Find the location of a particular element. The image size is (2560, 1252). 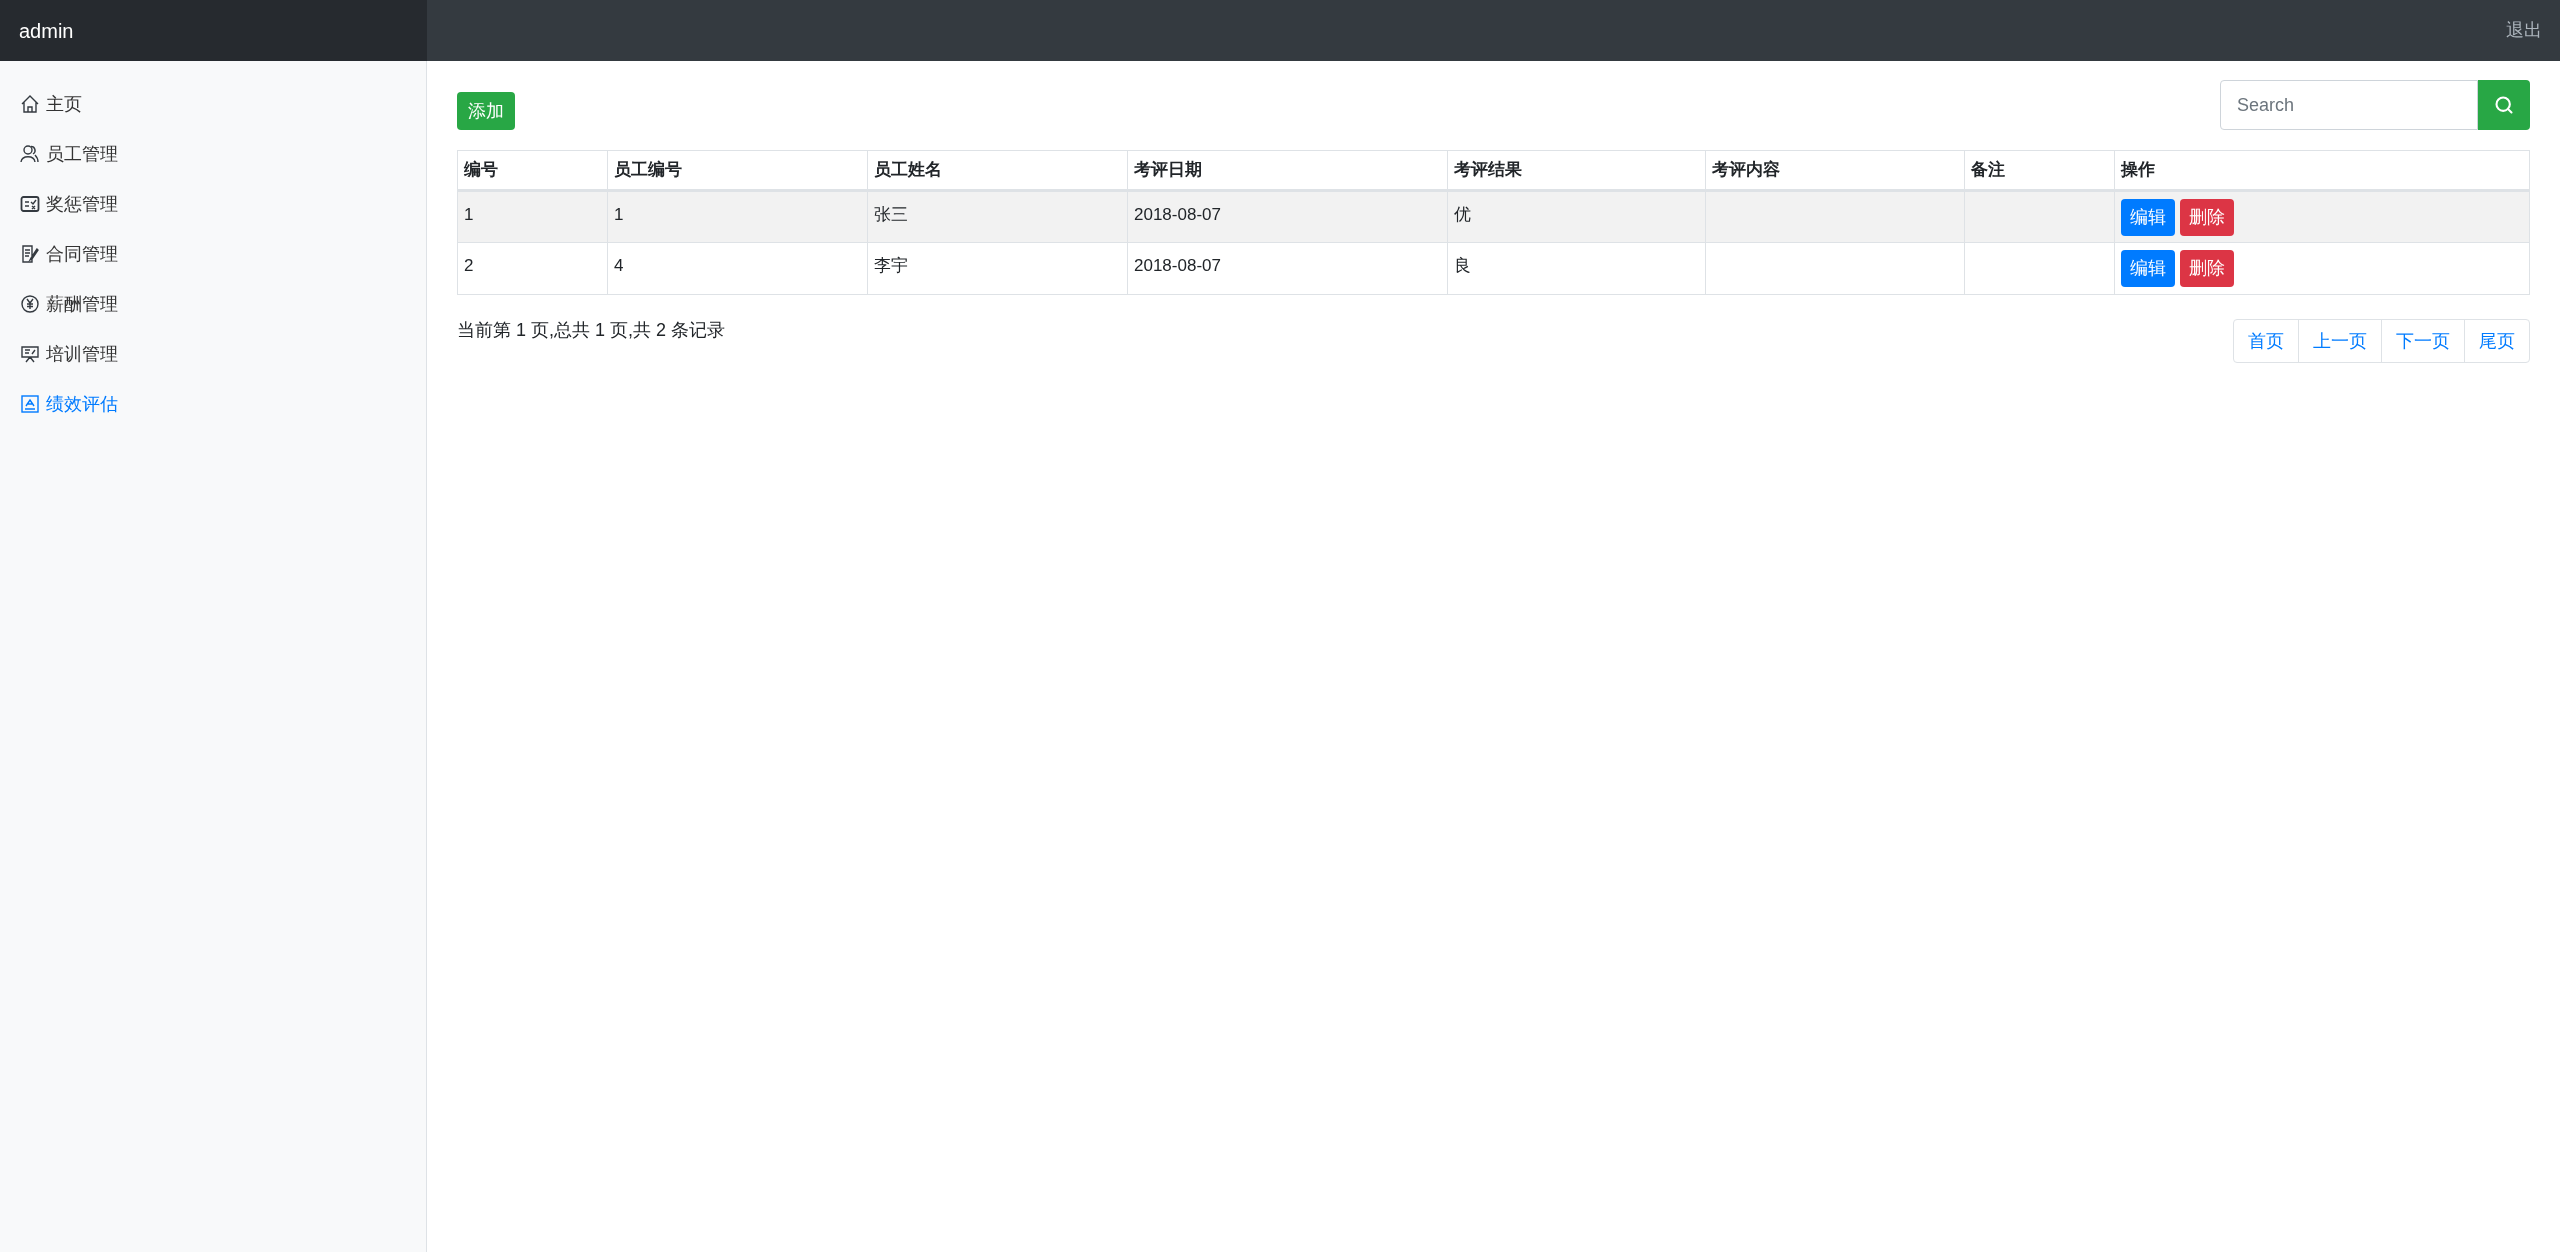

table-row: 1 1 张三 2018-08-07 优 编辑 删除 is located at coordinates (1493, 216).